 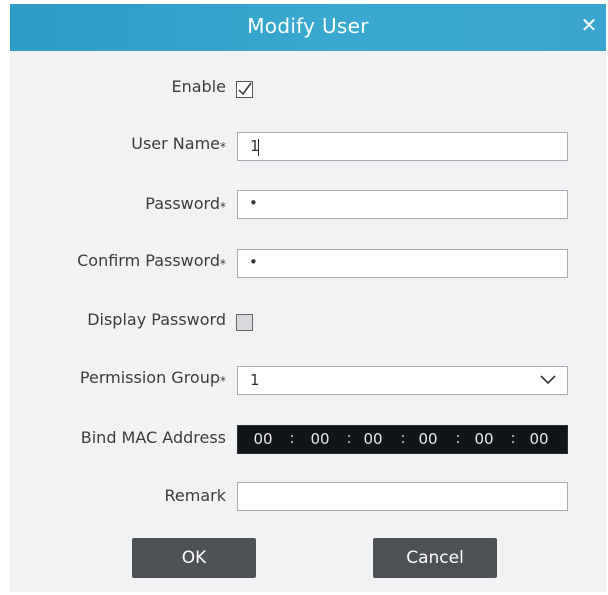 I want to click on bind-mac-label: Bind MAC Address, so click(x=153, y=437).